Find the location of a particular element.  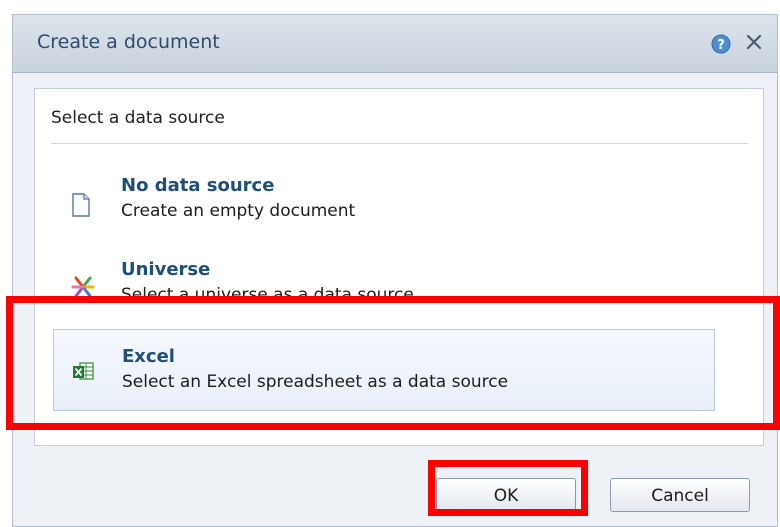

universe-icon is located at coordinates (83, 287).